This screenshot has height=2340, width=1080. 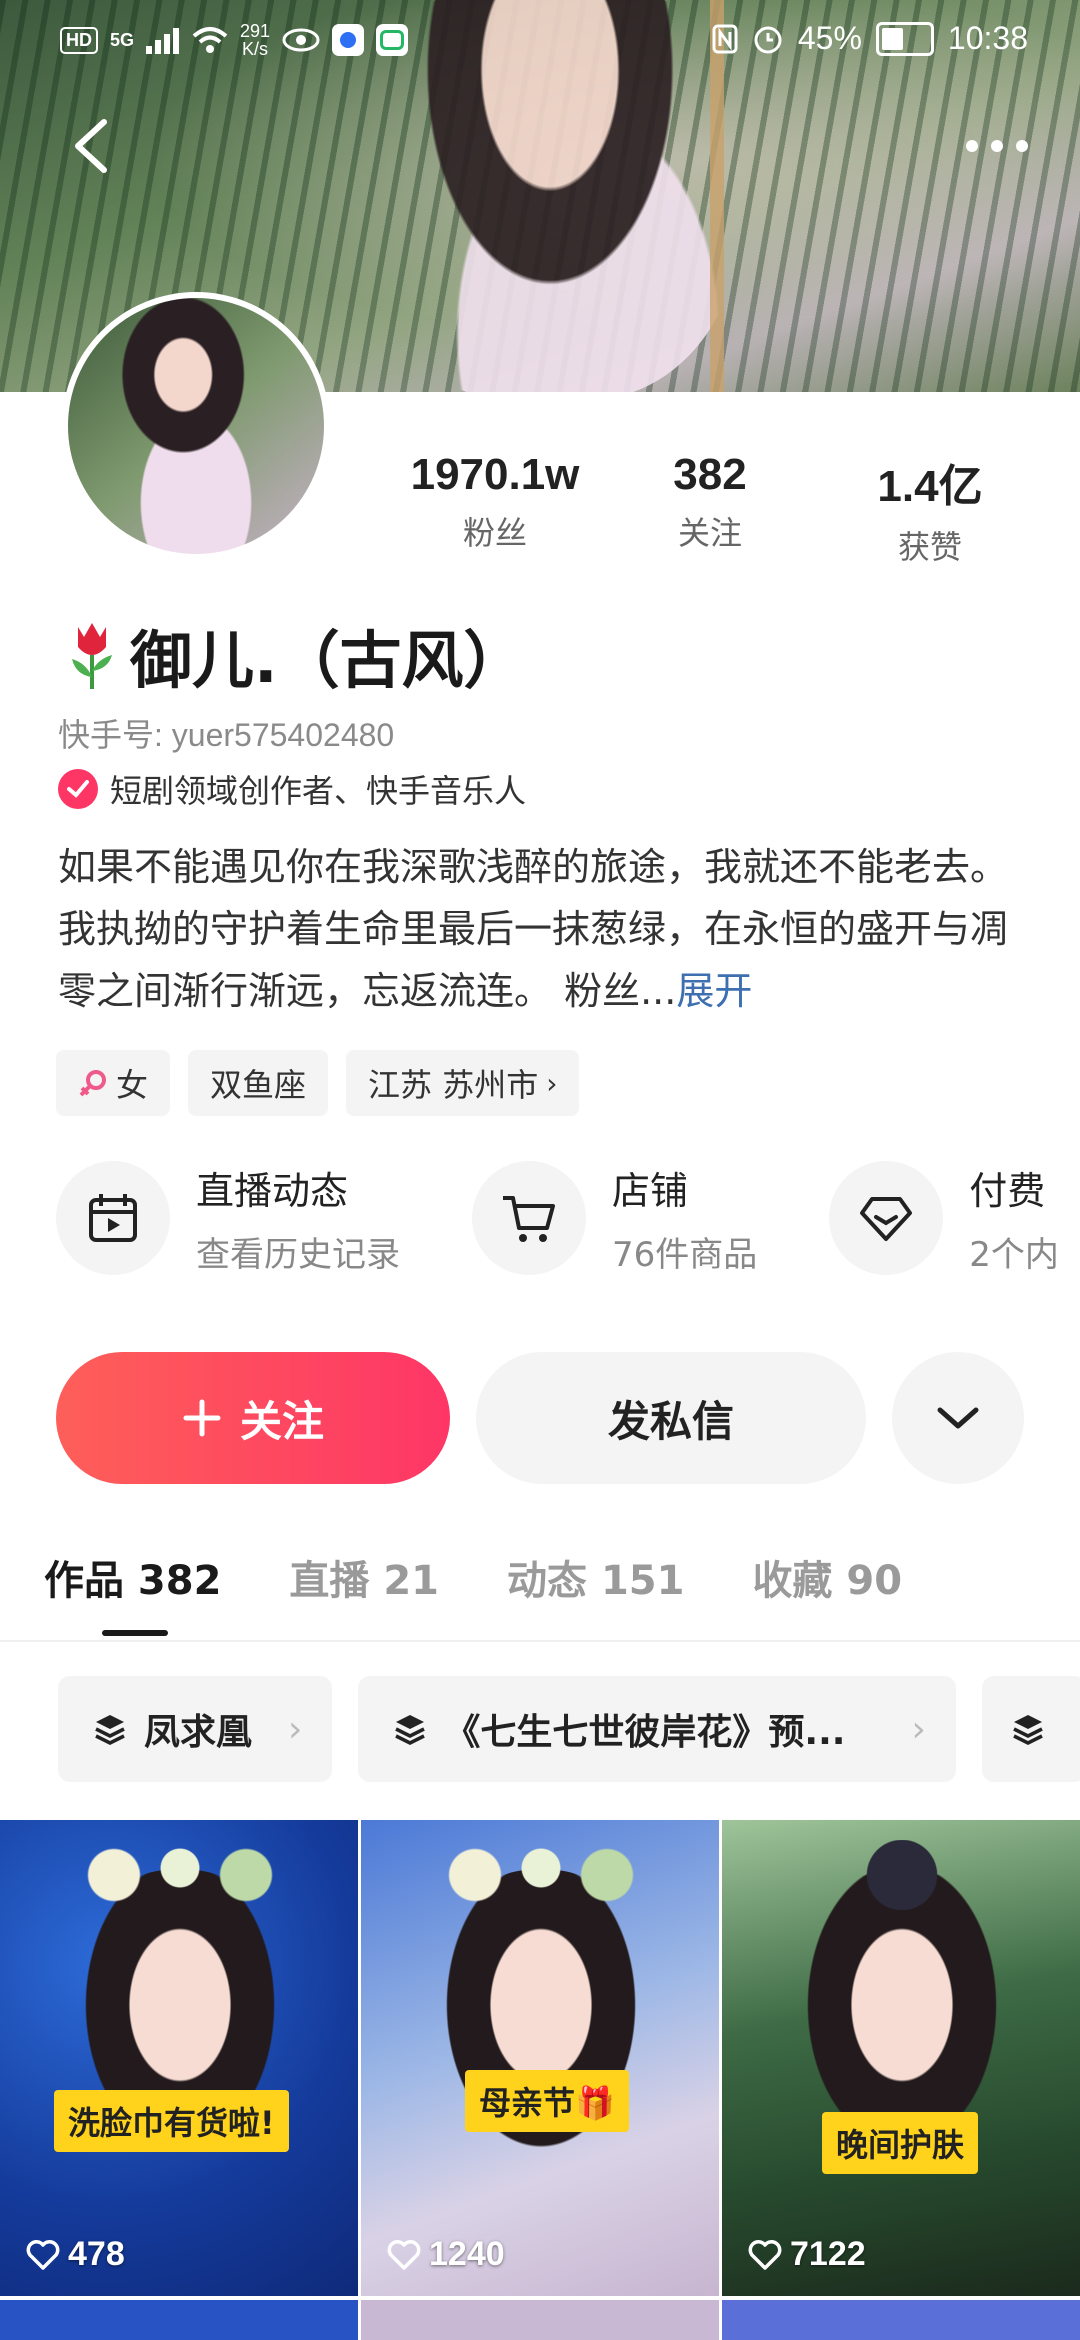 I want to click on video-likes: 7122, so click(x=807, y=2254).